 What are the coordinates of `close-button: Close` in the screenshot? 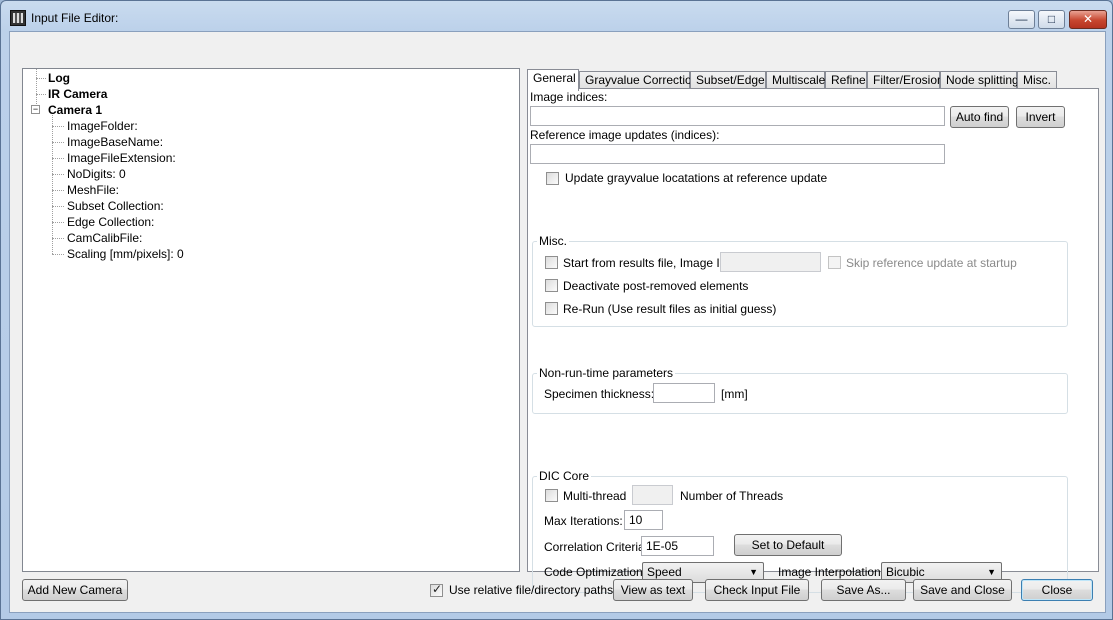 It's located at (1057, 590).